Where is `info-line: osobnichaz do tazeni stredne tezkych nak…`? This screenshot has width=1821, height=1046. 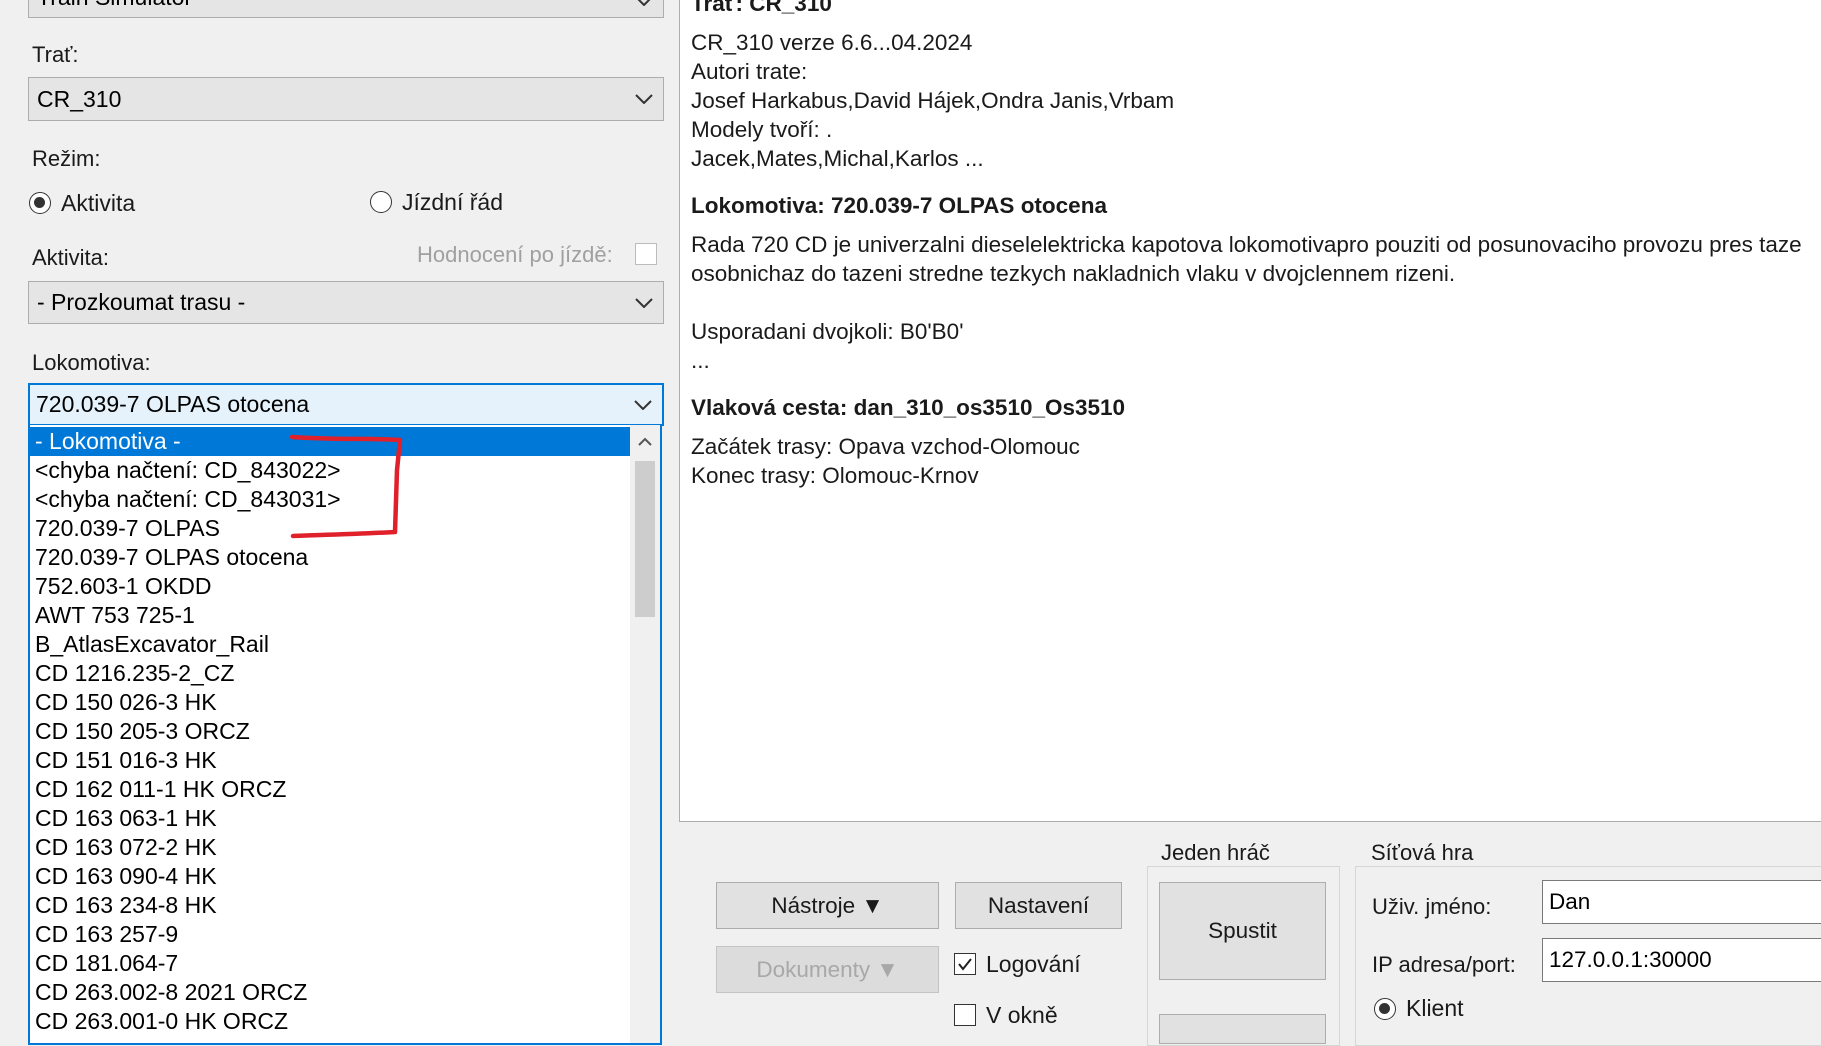 info-line: osobnichaz do tazeni stredne tezkych nak… is located at coordinates (1073, 273).